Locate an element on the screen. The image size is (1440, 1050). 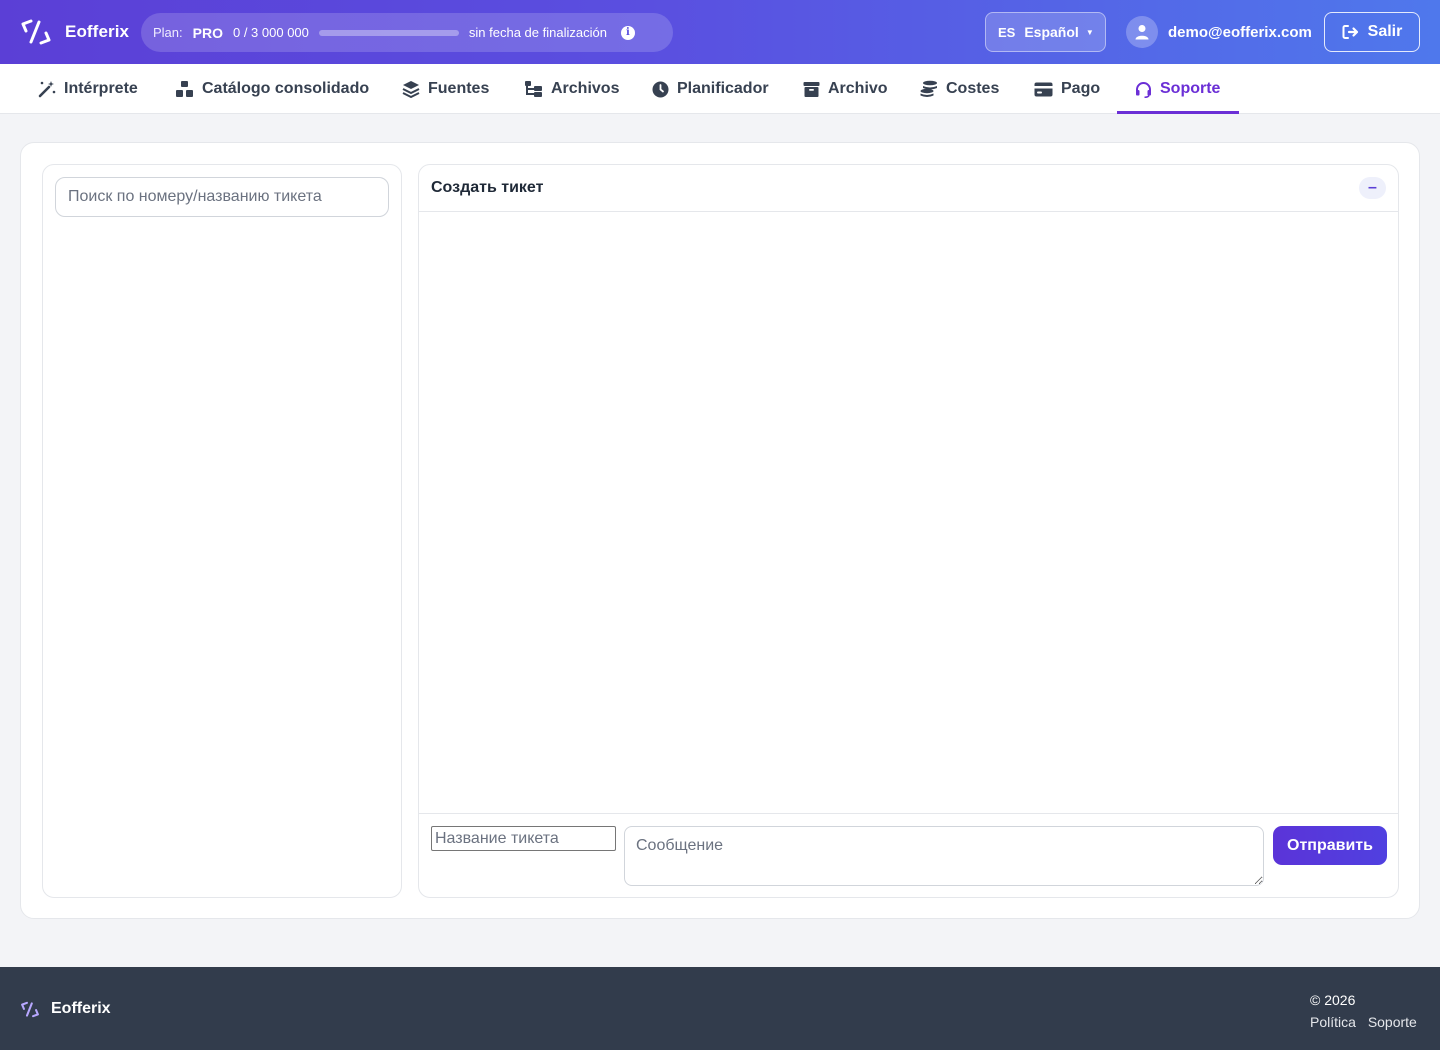
credit-card-icon is located at coordinates (1043, 89).